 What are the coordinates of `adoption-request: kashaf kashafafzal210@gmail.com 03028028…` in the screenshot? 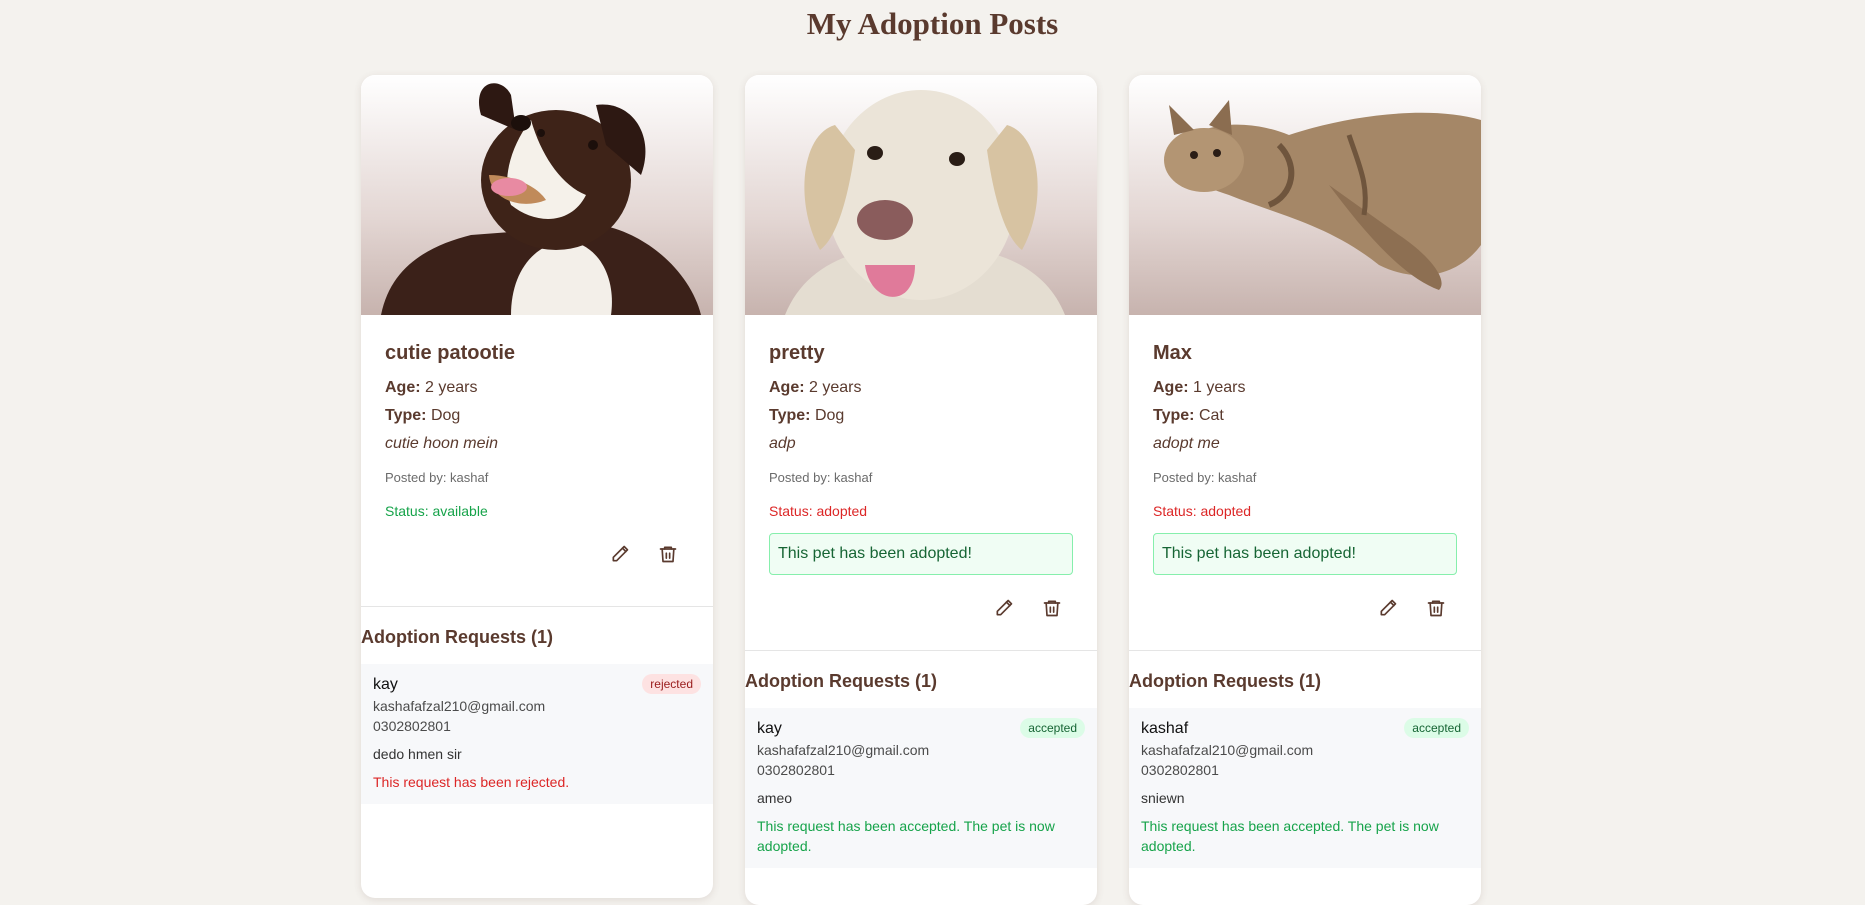 It's located at (1305, 788).